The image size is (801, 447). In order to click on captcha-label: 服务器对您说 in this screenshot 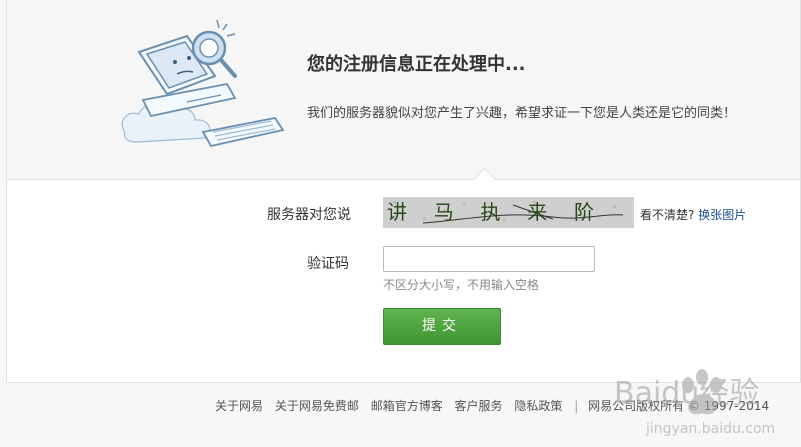, I will do `click(309, 215)`.